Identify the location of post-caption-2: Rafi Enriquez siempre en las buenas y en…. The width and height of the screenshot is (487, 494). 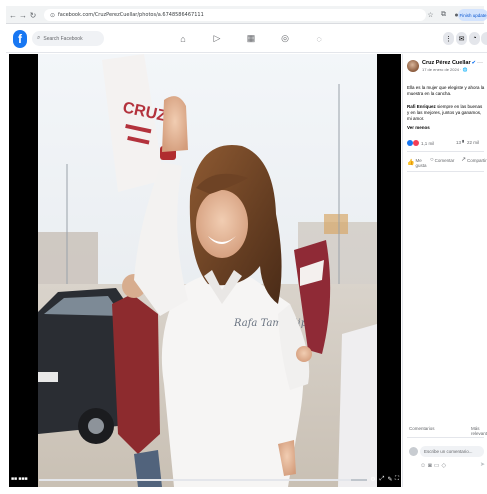
(446, 113).